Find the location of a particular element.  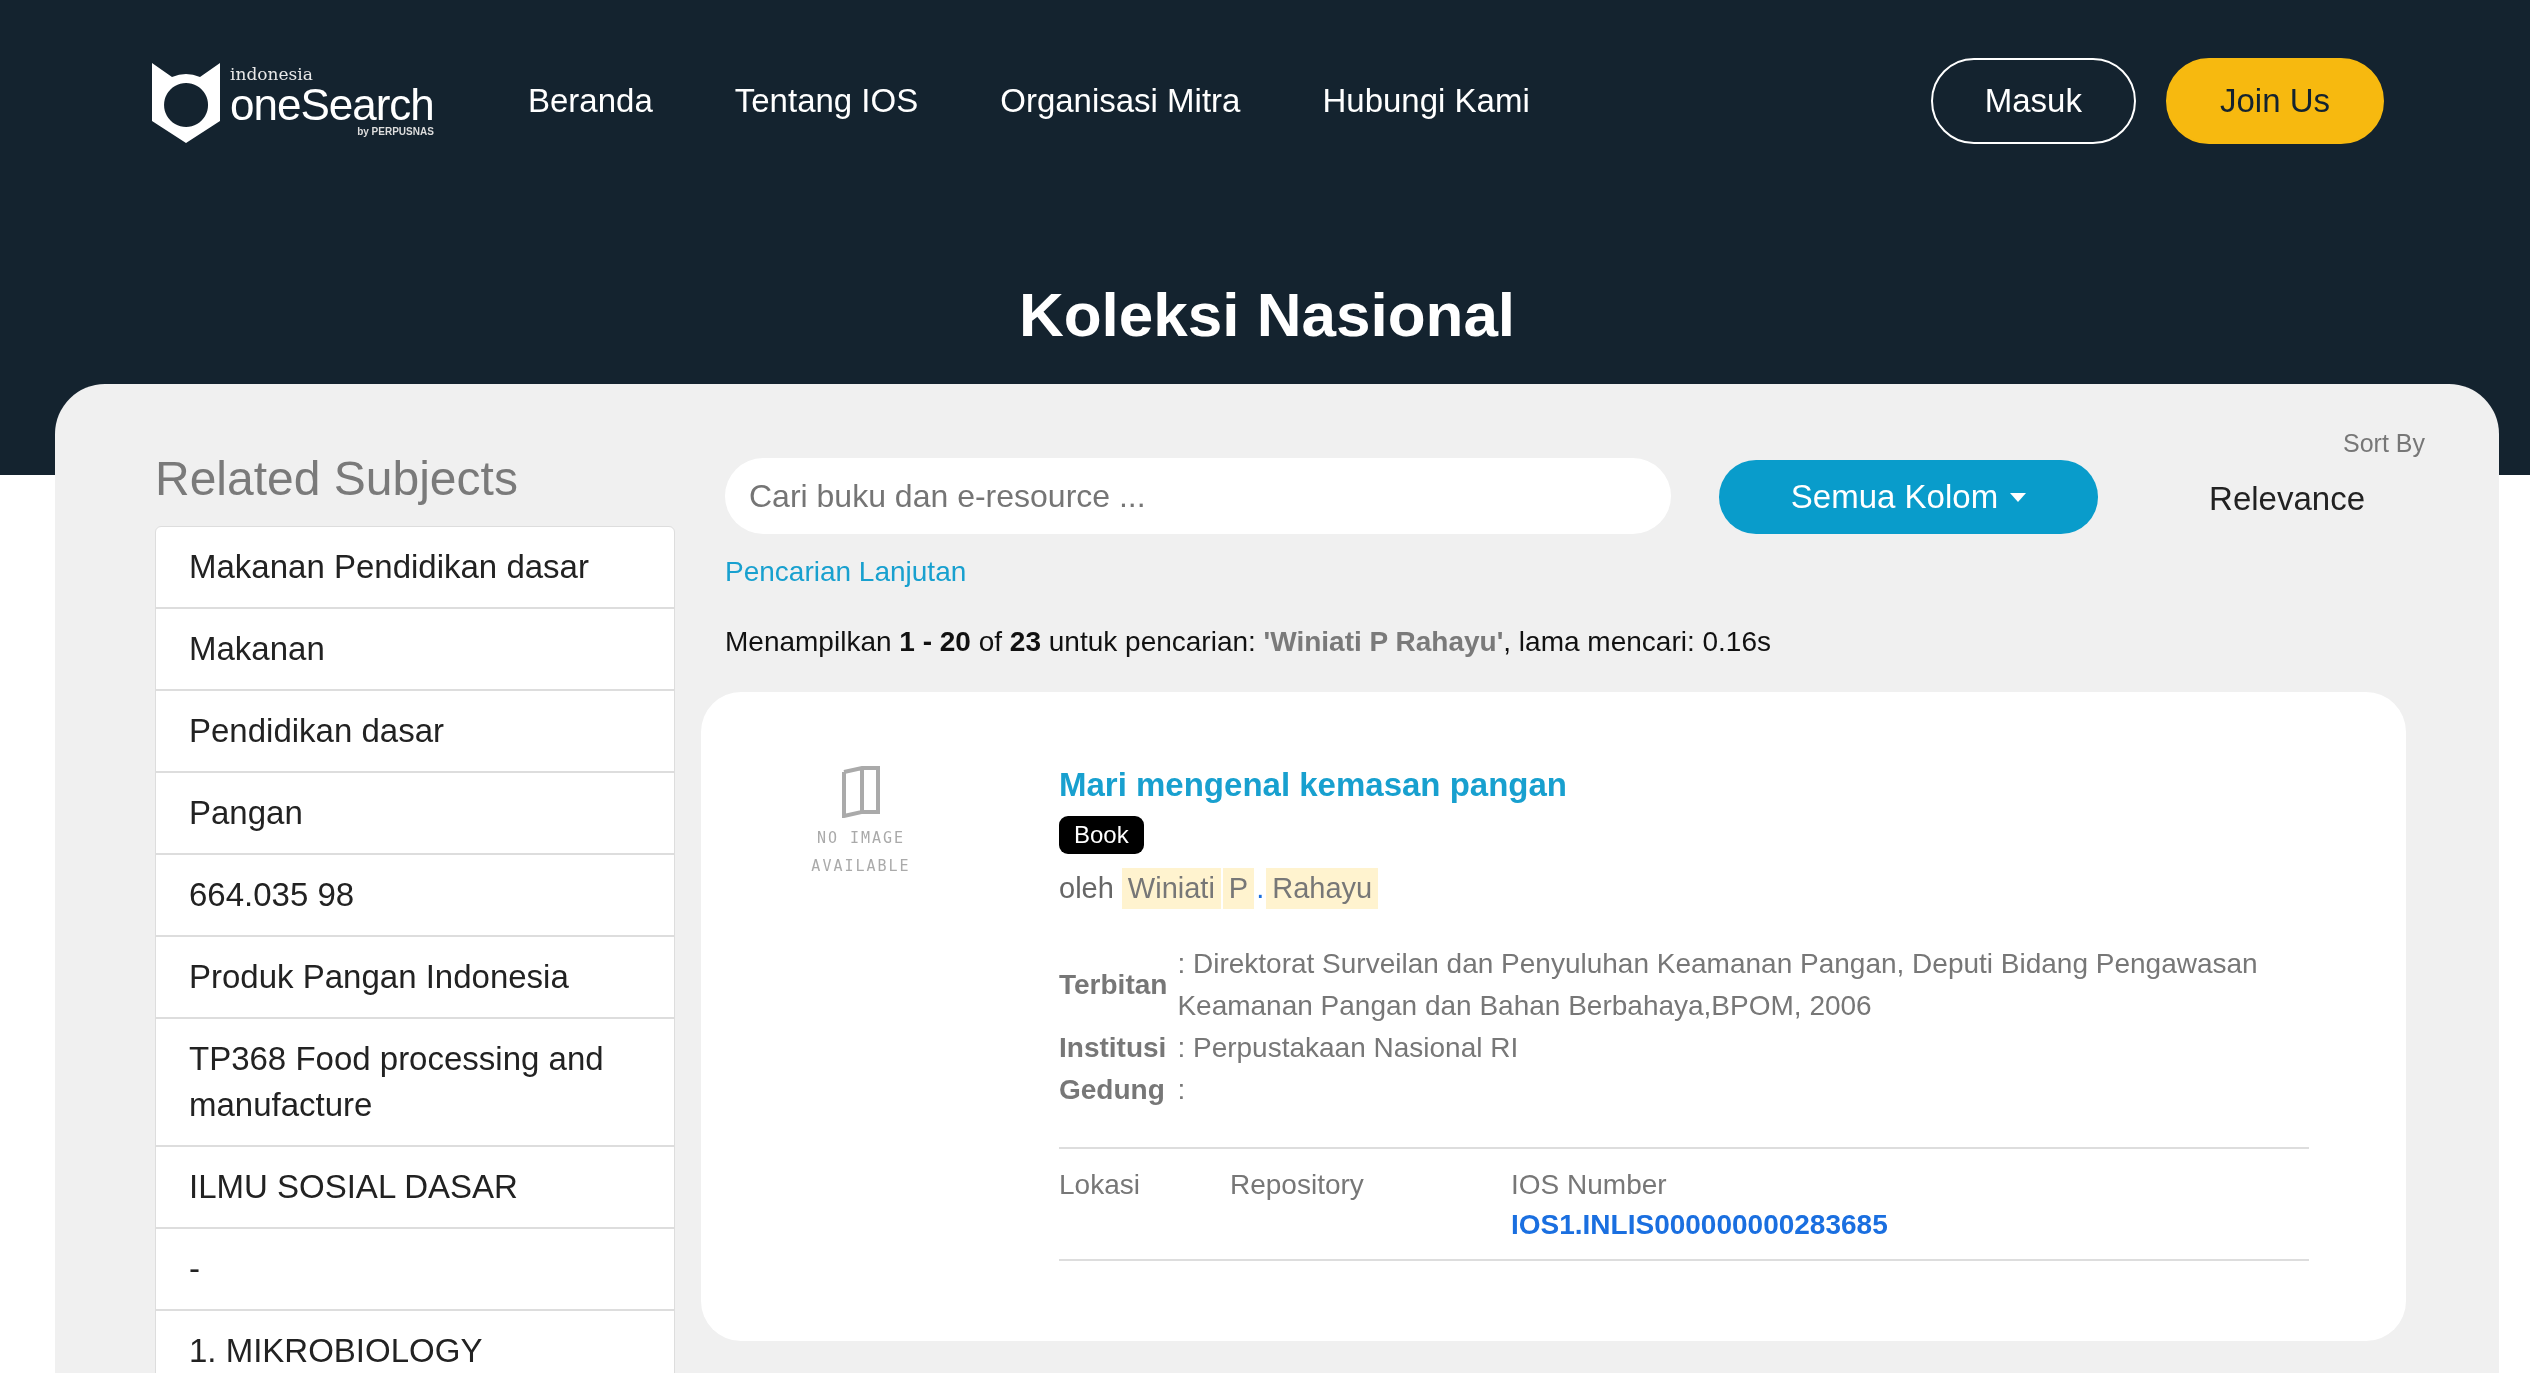

book-icon is located at coordinates (861, 792).